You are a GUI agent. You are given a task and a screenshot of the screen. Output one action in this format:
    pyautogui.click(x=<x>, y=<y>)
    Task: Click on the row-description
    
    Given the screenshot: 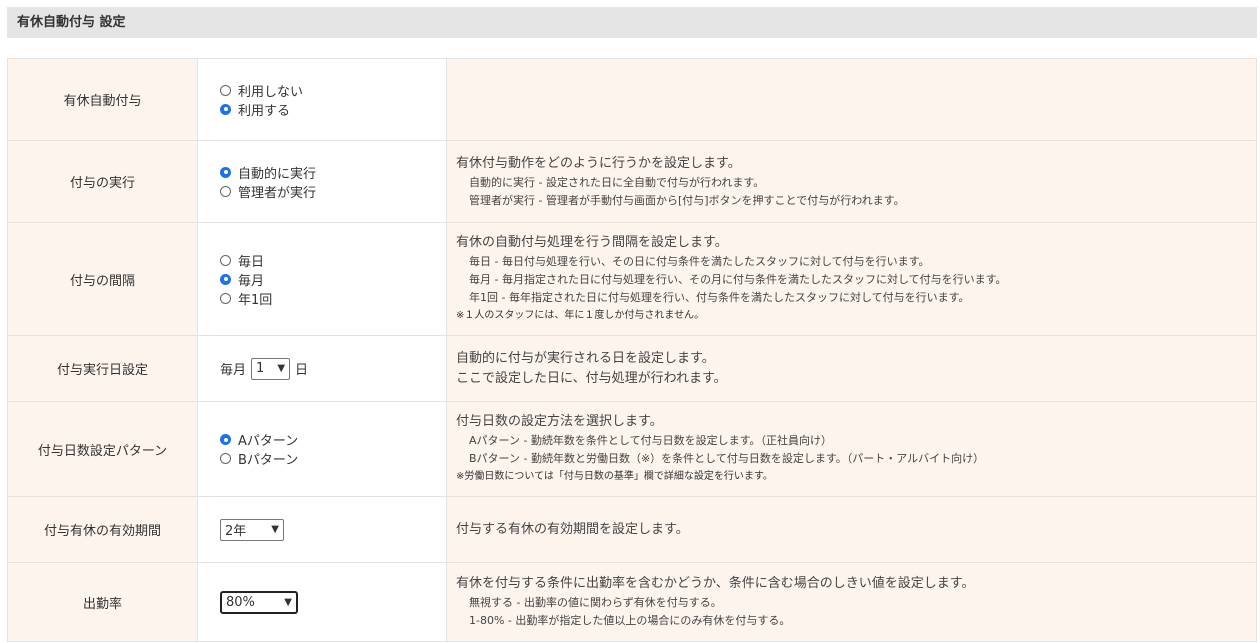 What is the action you would take?
    pyautogui.click(x=851, y=99)
    